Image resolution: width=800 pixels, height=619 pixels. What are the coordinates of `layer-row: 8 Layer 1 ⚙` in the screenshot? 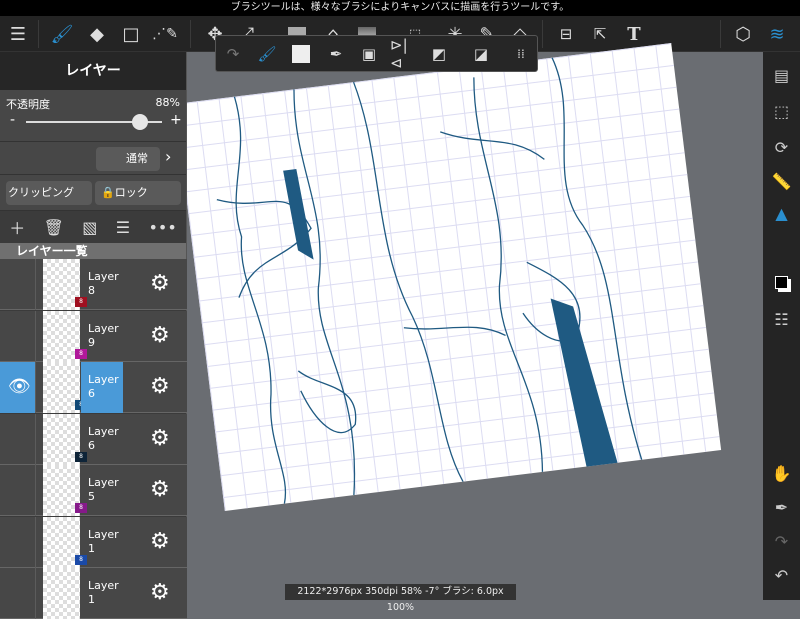 It's located at (93, 542).